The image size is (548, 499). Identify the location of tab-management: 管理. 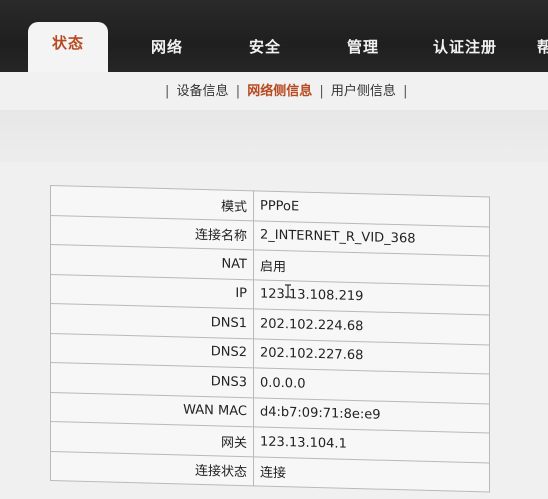
(363, 49).